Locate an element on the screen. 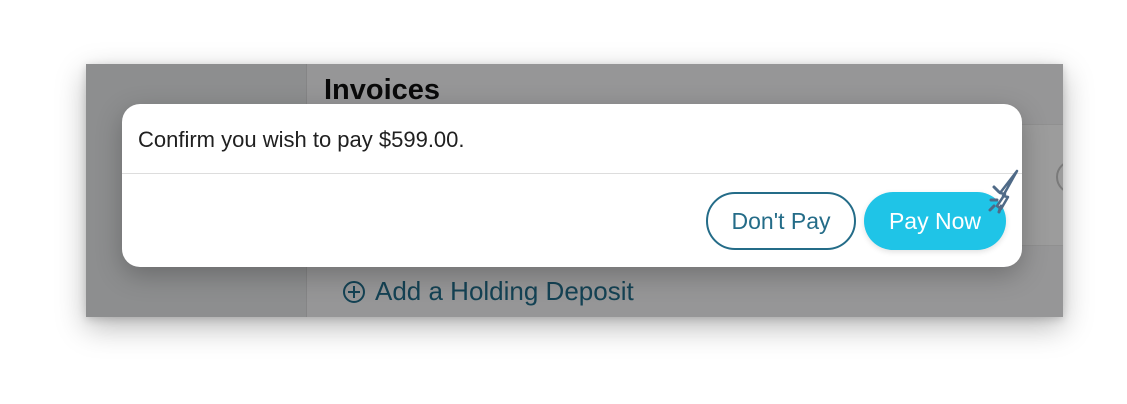  dont-pay-button: Don't Pay is located at coordinates (781, 221).